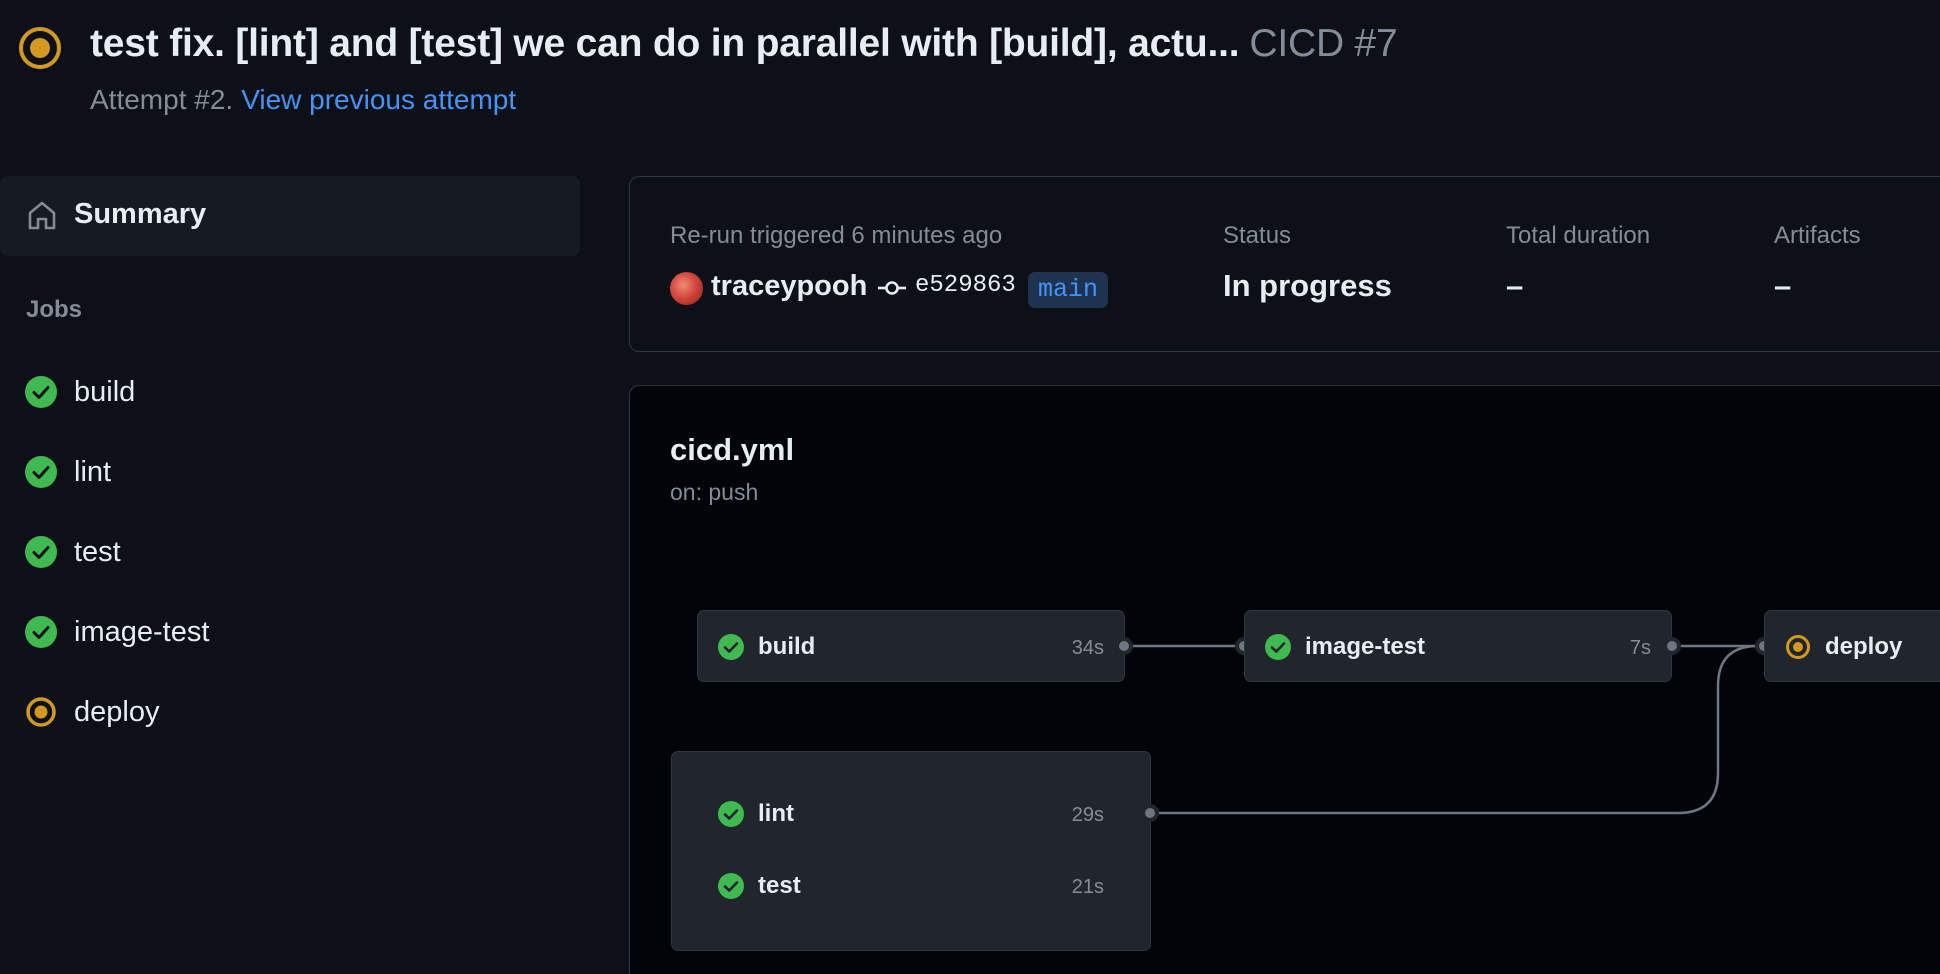 This screenshot has width=1940, height=974. I want to click on total-duration-label: Total duration, so click(1578, 235).